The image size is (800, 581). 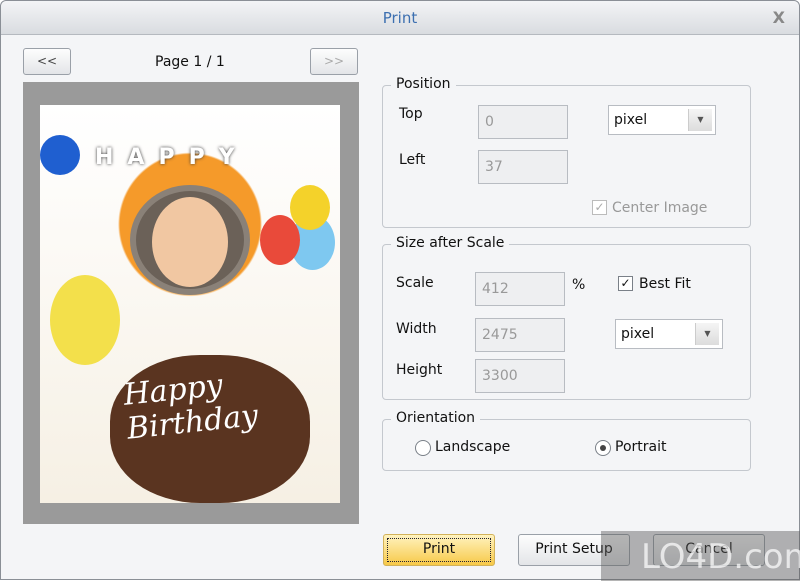 What do you see at coordinates (190, 62) in the screenshot?
I see `page-indicator: Page 1 / 1` at bounding box center [190, 62].